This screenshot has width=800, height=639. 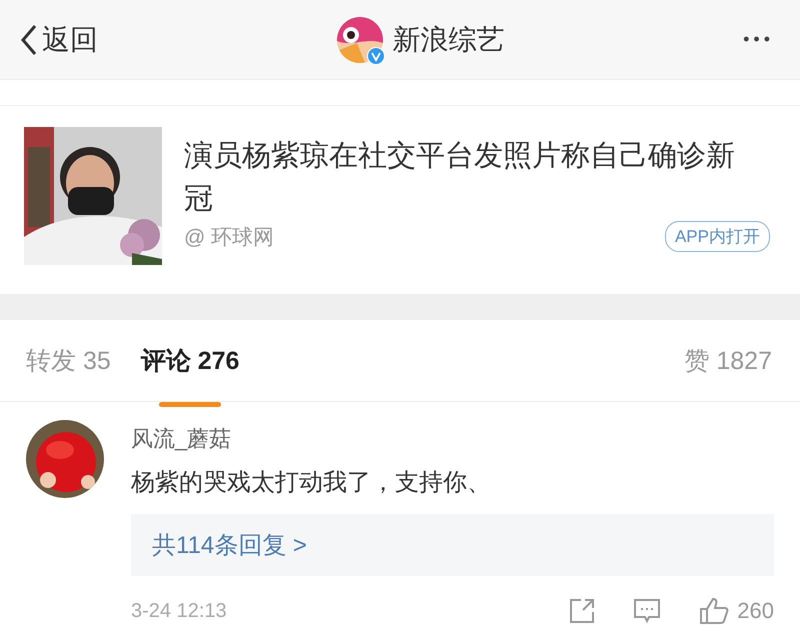 What do you see at coordinates (29, 40) in the screenshot?
I see `chevron-left-icon` at bounding box center [29, 40].